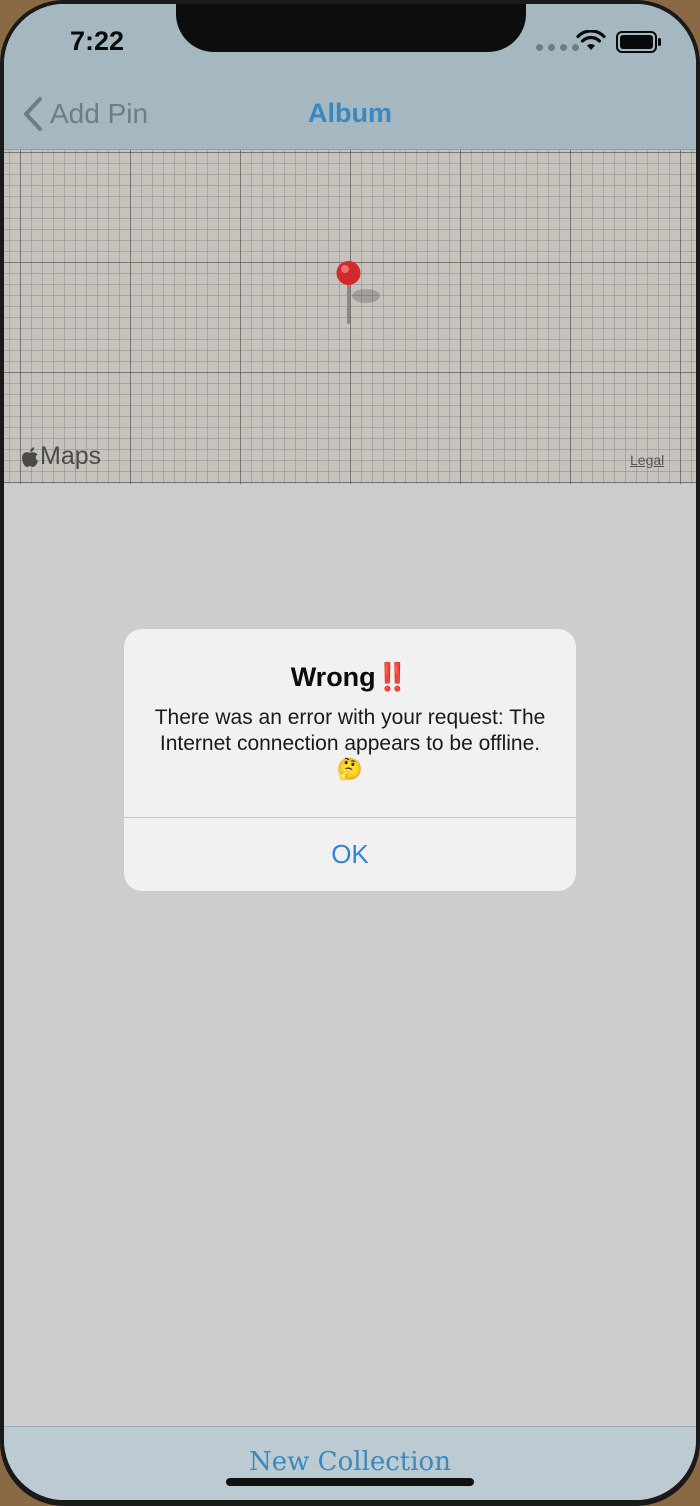 This screenshot has width=700, height=1506. I want to click on bottom-toolbar: New Collection, so click(350, 1463).